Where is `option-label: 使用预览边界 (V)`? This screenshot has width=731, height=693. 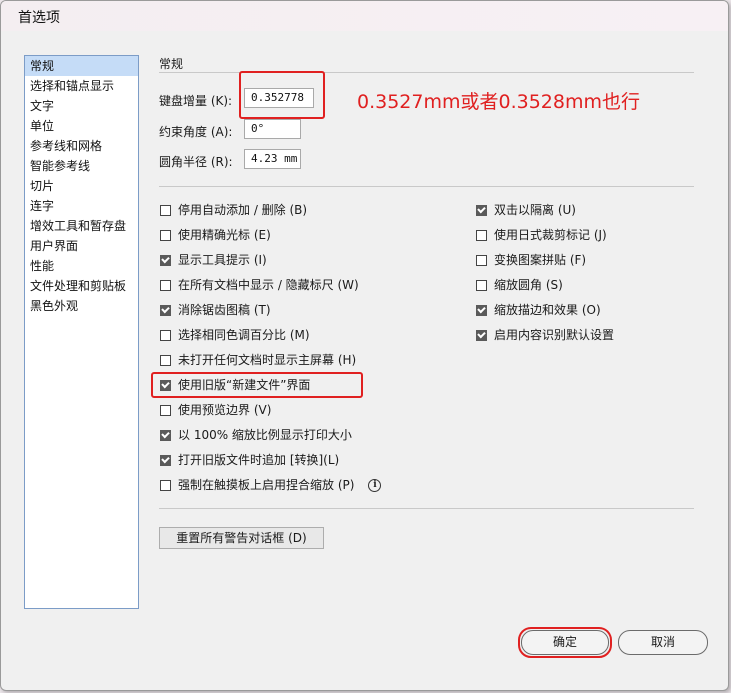
option-label: 使用预览边界 (V) is located at coordinates (225, 410).